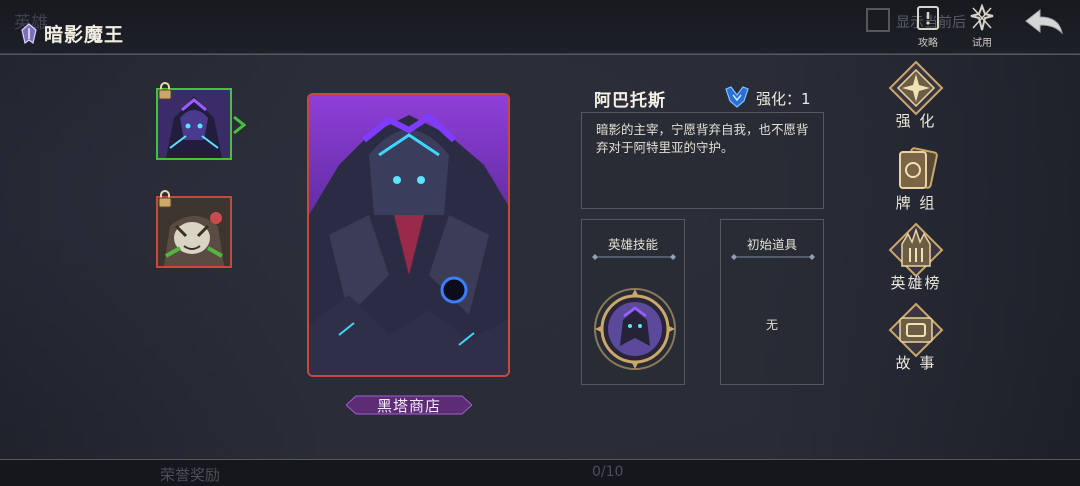  Describe the element at coordinates (918, 168) in the screenshot. I see `deck-icon` at that location.